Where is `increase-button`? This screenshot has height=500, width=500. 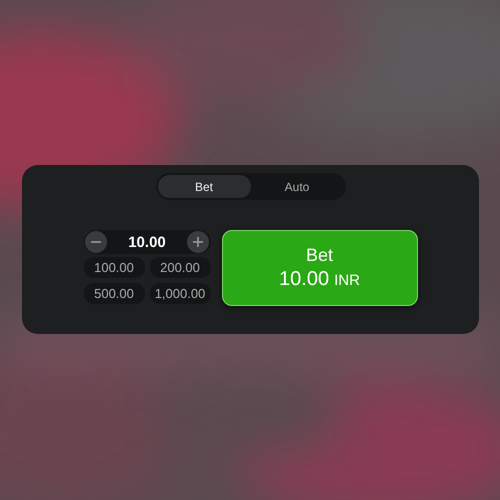 increase-button is located at coordinates (198, 242).